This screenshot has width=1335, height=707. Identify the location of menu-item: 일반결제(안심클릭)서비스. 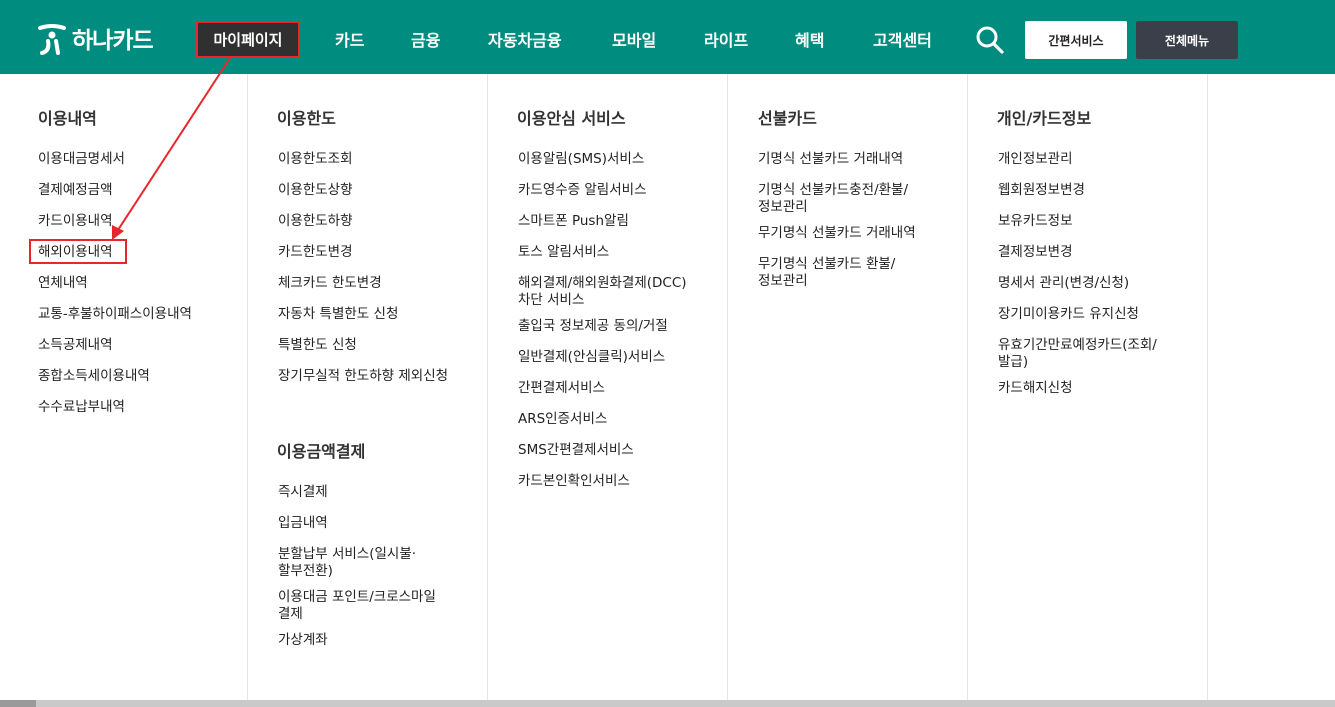
(591, 357).